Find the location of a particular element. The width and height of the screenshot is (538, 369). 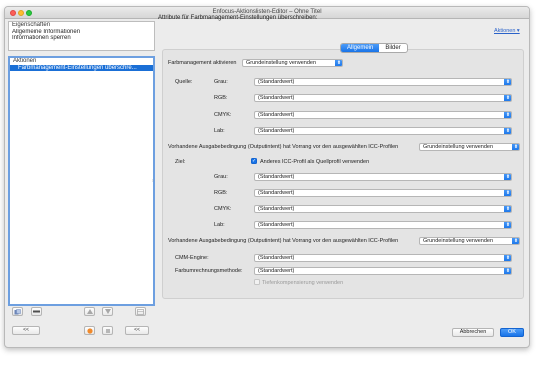

list-item-lock-info: Informationen sperren is located at coordinates (81, 38).